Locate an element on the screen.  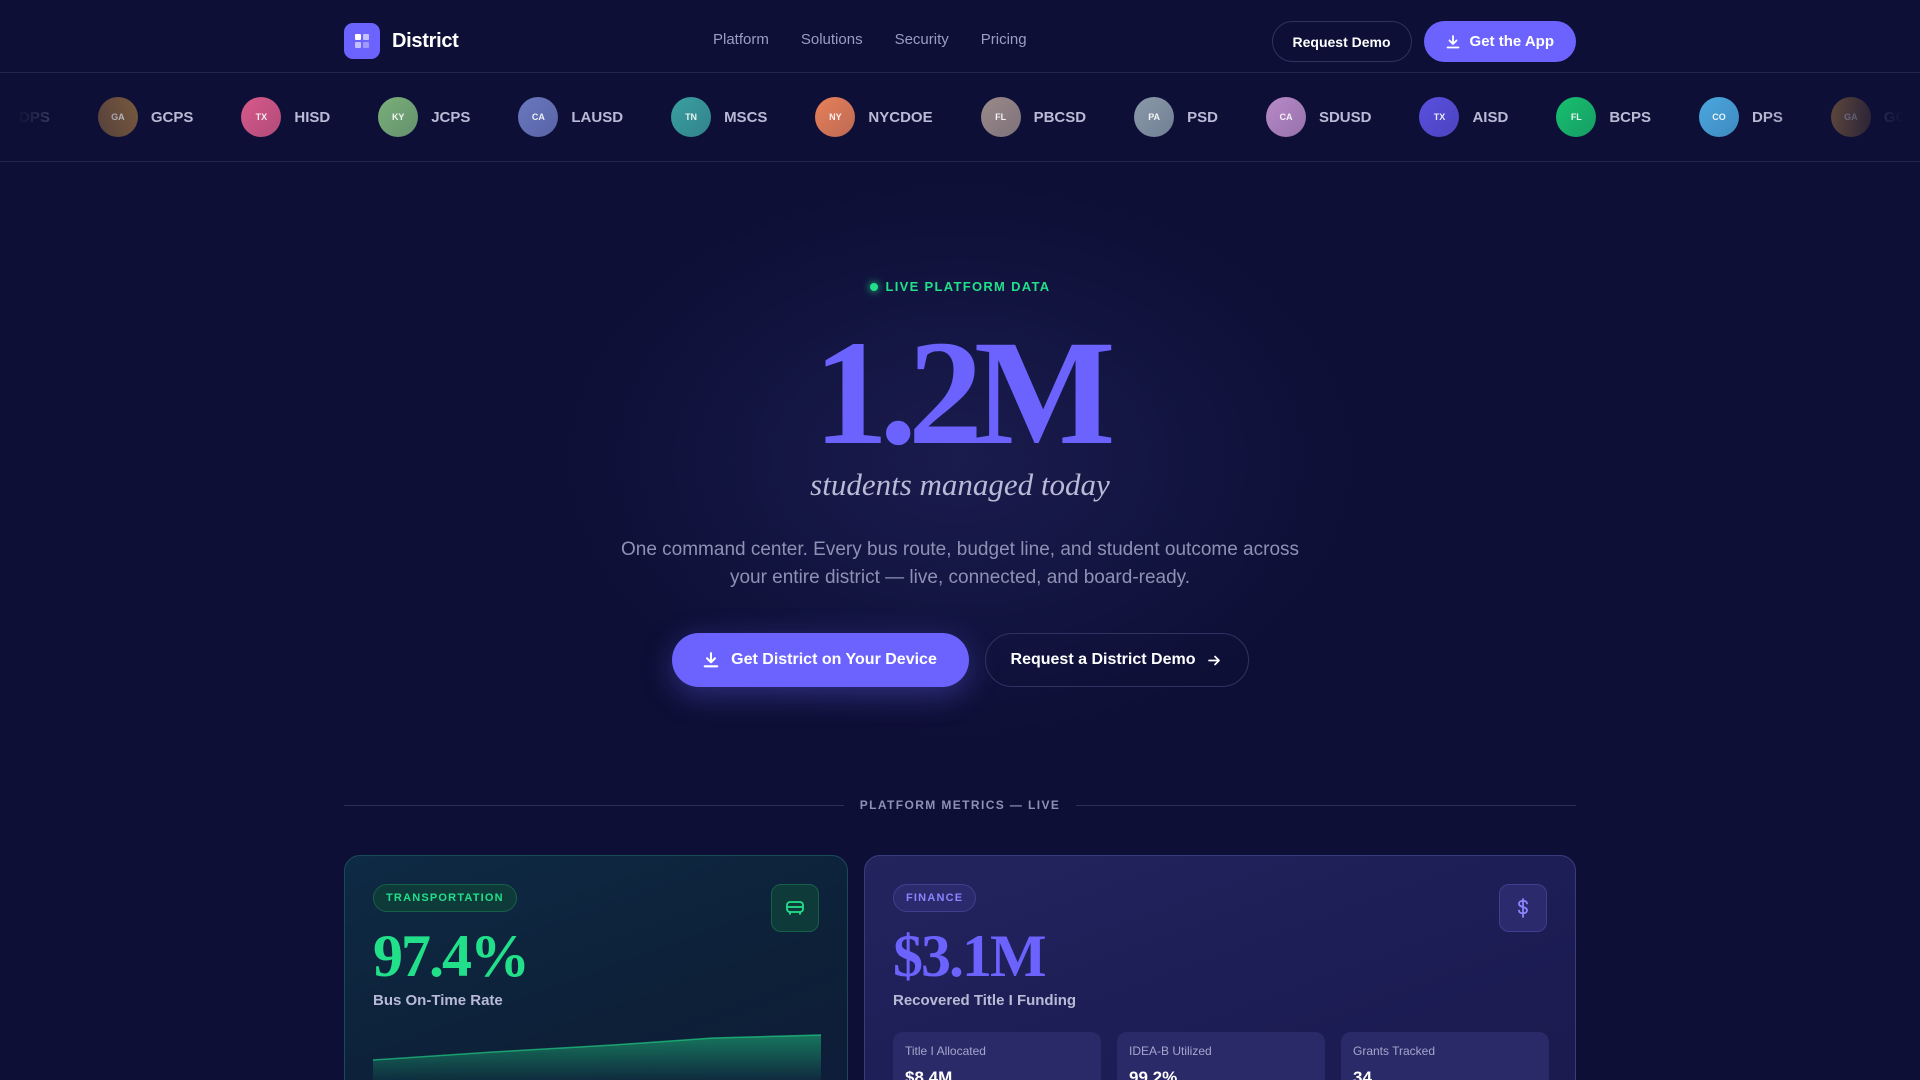
subcard-label: Title I Allocated is located at coordinates (945, 1051).